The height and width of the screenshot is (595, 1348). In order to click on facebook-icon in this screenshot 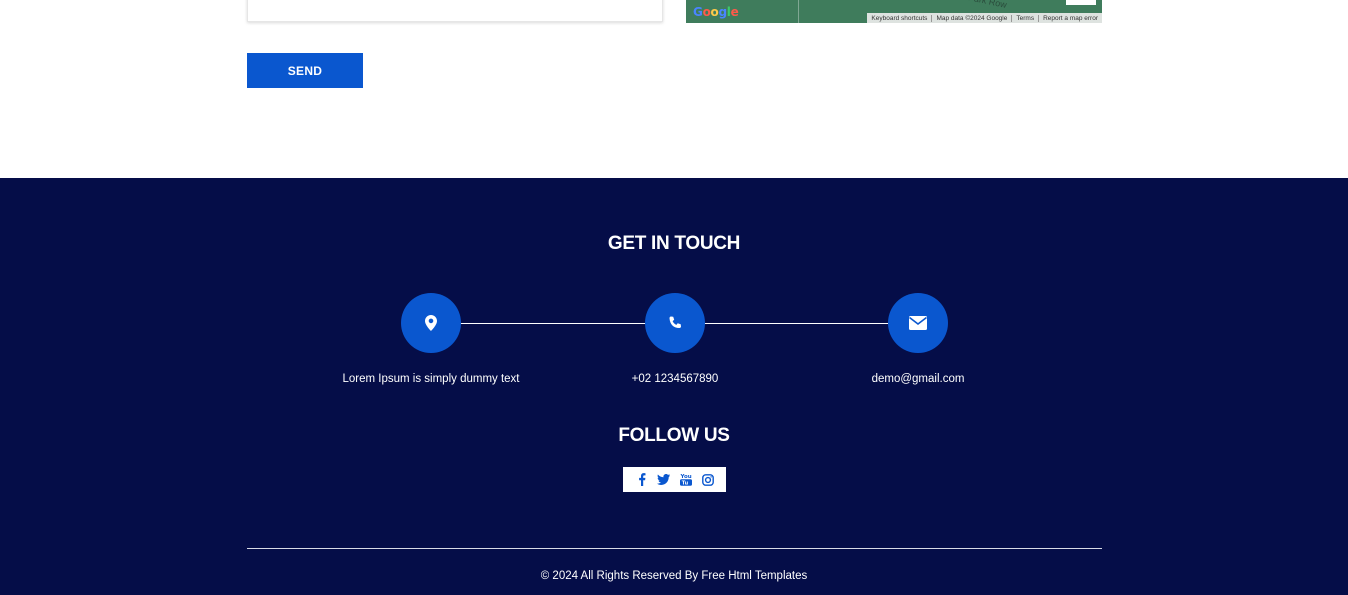, I will do `click(641, 479)`.